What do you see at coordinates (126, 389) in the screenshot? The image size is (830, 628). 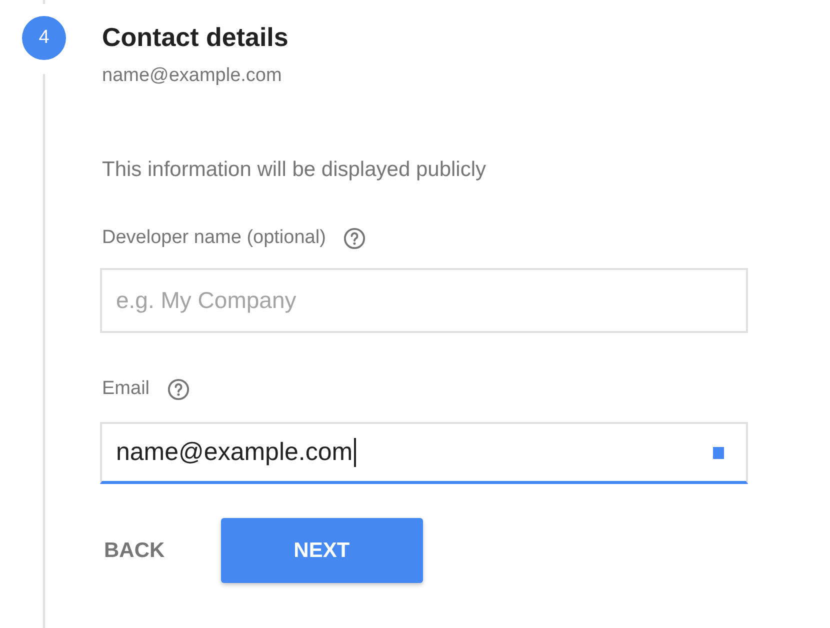 I see `field-label: Email` at bounding box center [126, 389].